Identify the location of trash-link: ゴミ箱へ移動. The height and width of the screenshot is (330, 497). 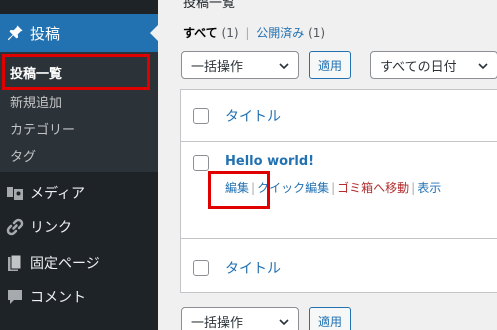
(373, 188).